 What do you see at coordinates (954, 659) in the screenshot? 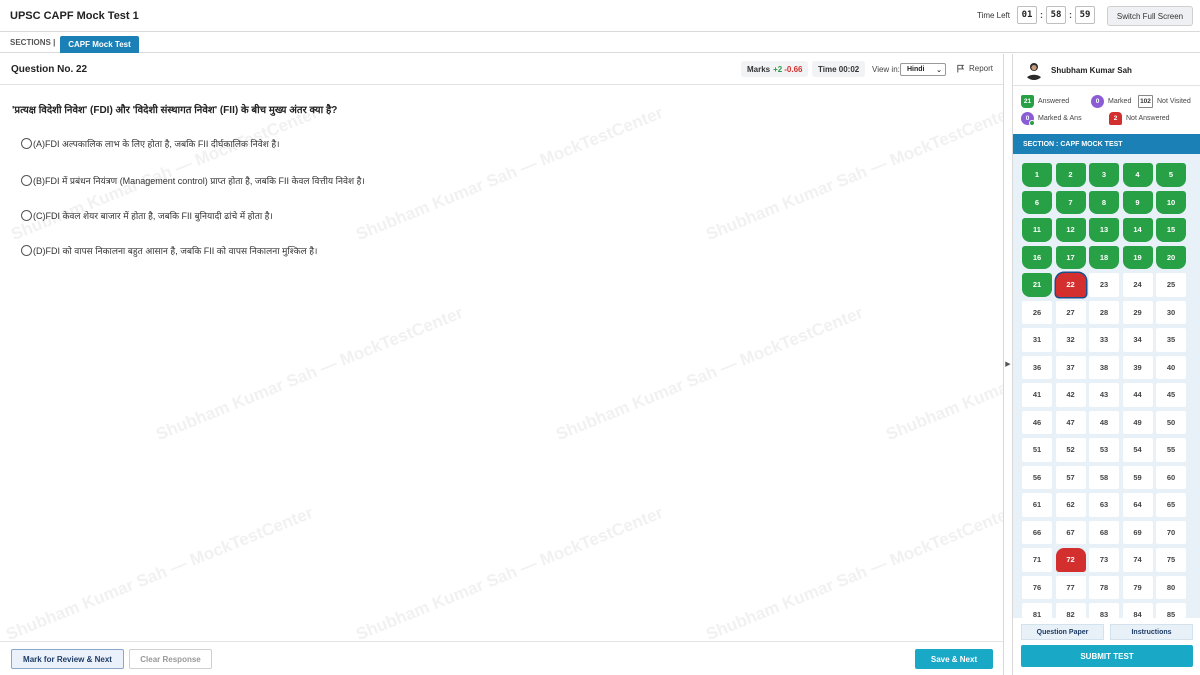
I see `save-next-button: Save & Next` at bounding box center [954, 659].